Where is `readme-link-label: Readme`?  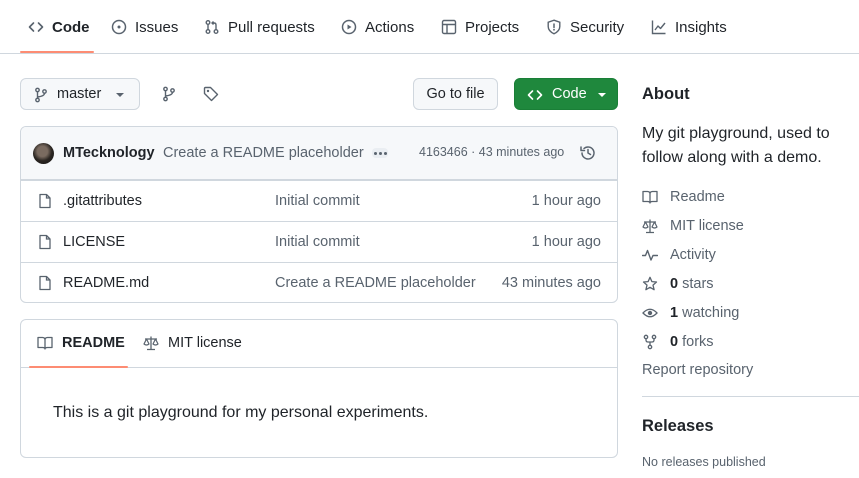
readme-link-label: Readme is located at coordinates (697, 197).